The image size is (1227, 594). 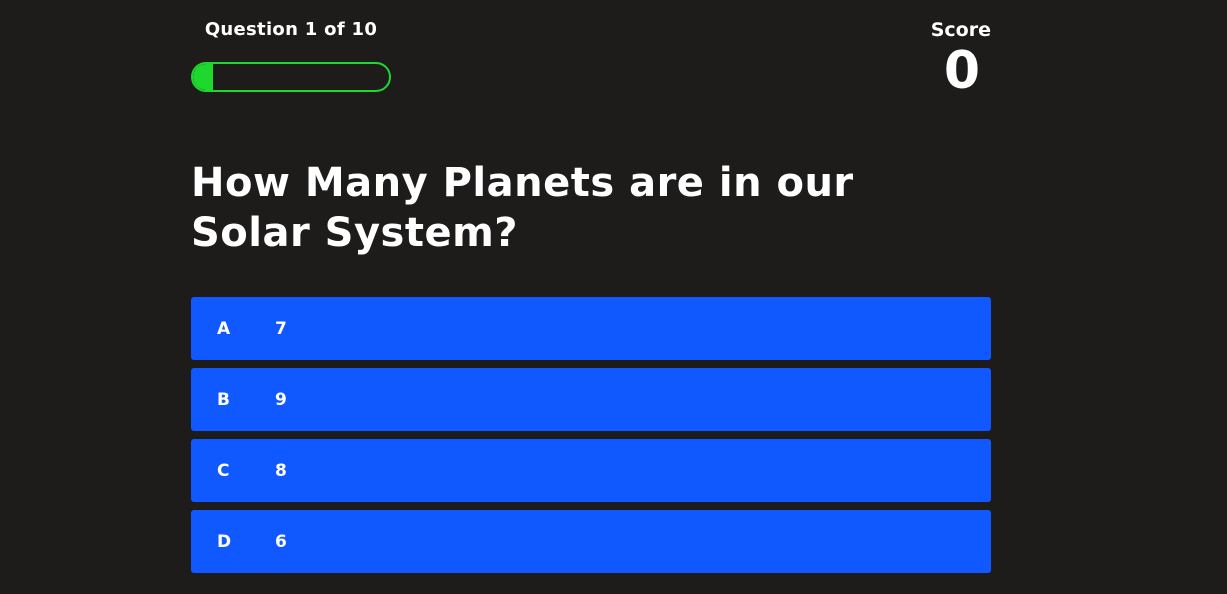 I want to click on choice-prefix: B, so click(x=223, y=399).